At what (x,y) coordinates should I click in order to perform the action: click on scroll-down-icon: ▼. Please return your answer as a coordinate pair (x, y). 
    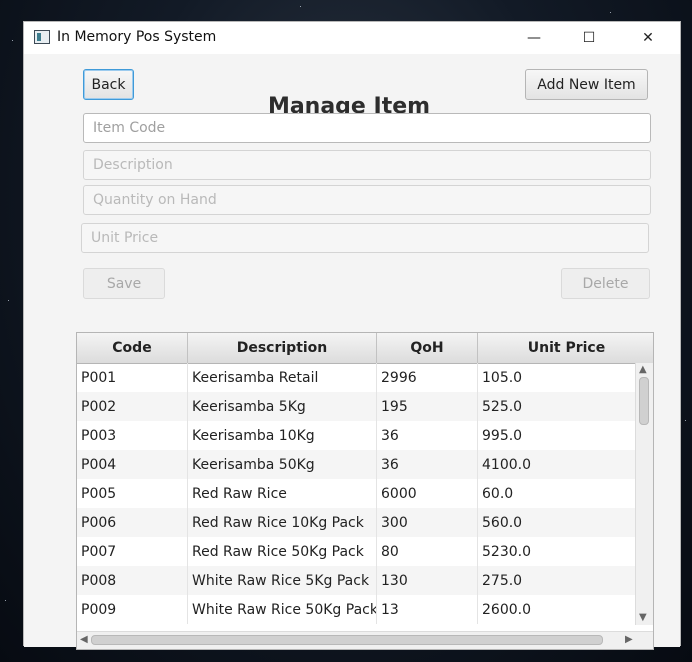
    Looking at the image, I should click on (643, 618).